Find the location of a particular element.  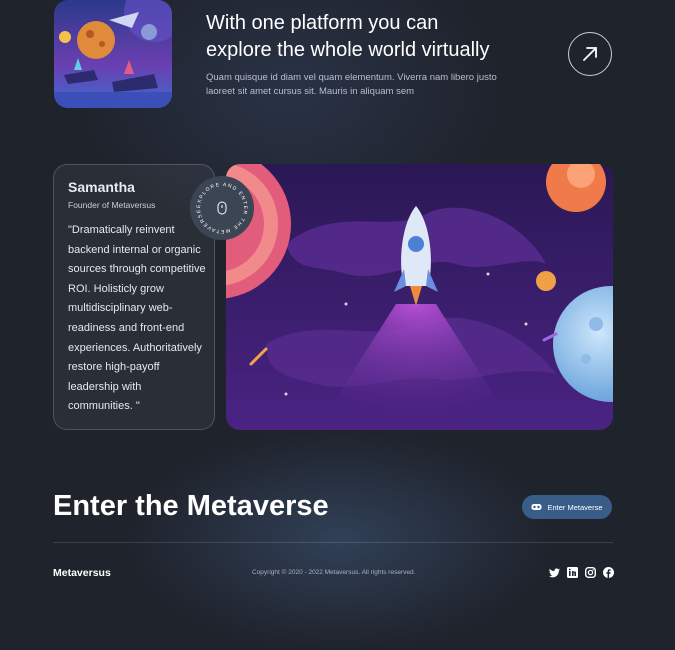

social-links is located at coordinates (581, 572).